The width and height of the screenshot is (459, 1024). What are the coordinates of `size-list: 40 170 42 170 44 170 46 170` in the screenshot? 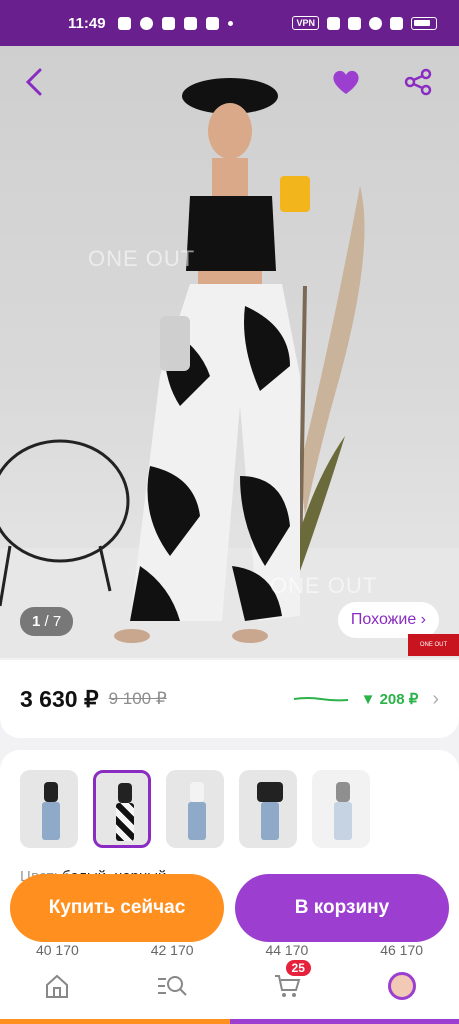 It's located at (229, 950).